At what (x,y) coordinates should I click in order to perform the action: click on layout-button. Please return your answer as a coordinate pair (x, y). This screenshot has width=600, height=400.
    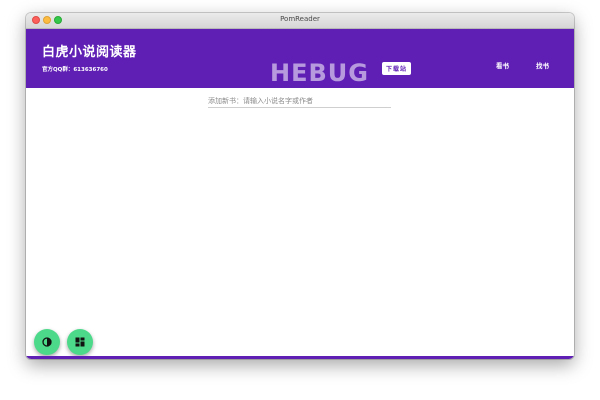
    Looking at the image, I should click on (80, 342).